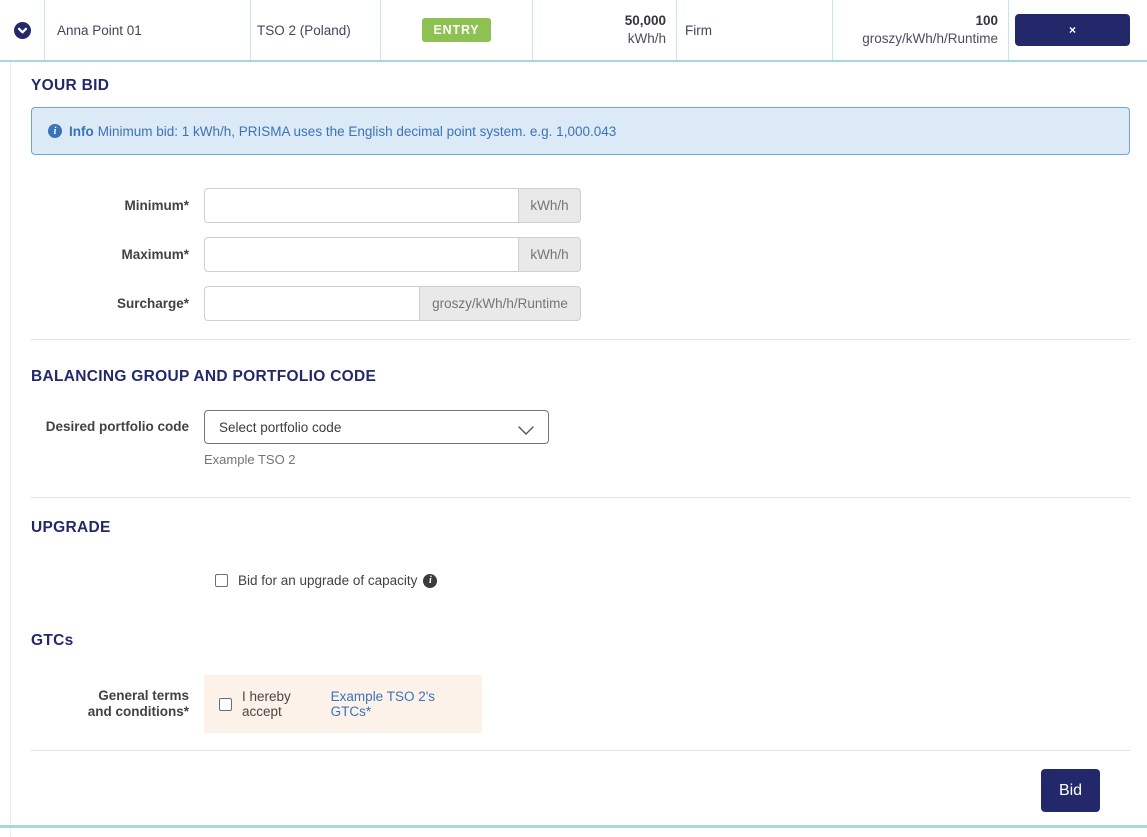 This screenshot has width=1147, height=837. Describe the element at coordinates (672, 580) in the screenshot. I see `upgrade-checkbox-row: Bid for an upgrade of capacity` at that location.